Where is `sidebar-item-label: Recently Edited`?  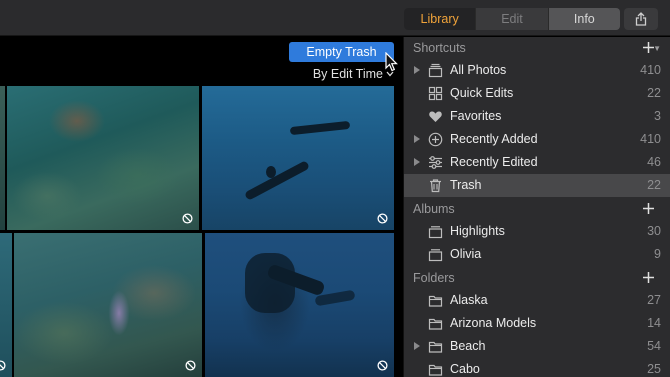
sidebar-item-label: Recently Edited is located at coordinates (494, 162).